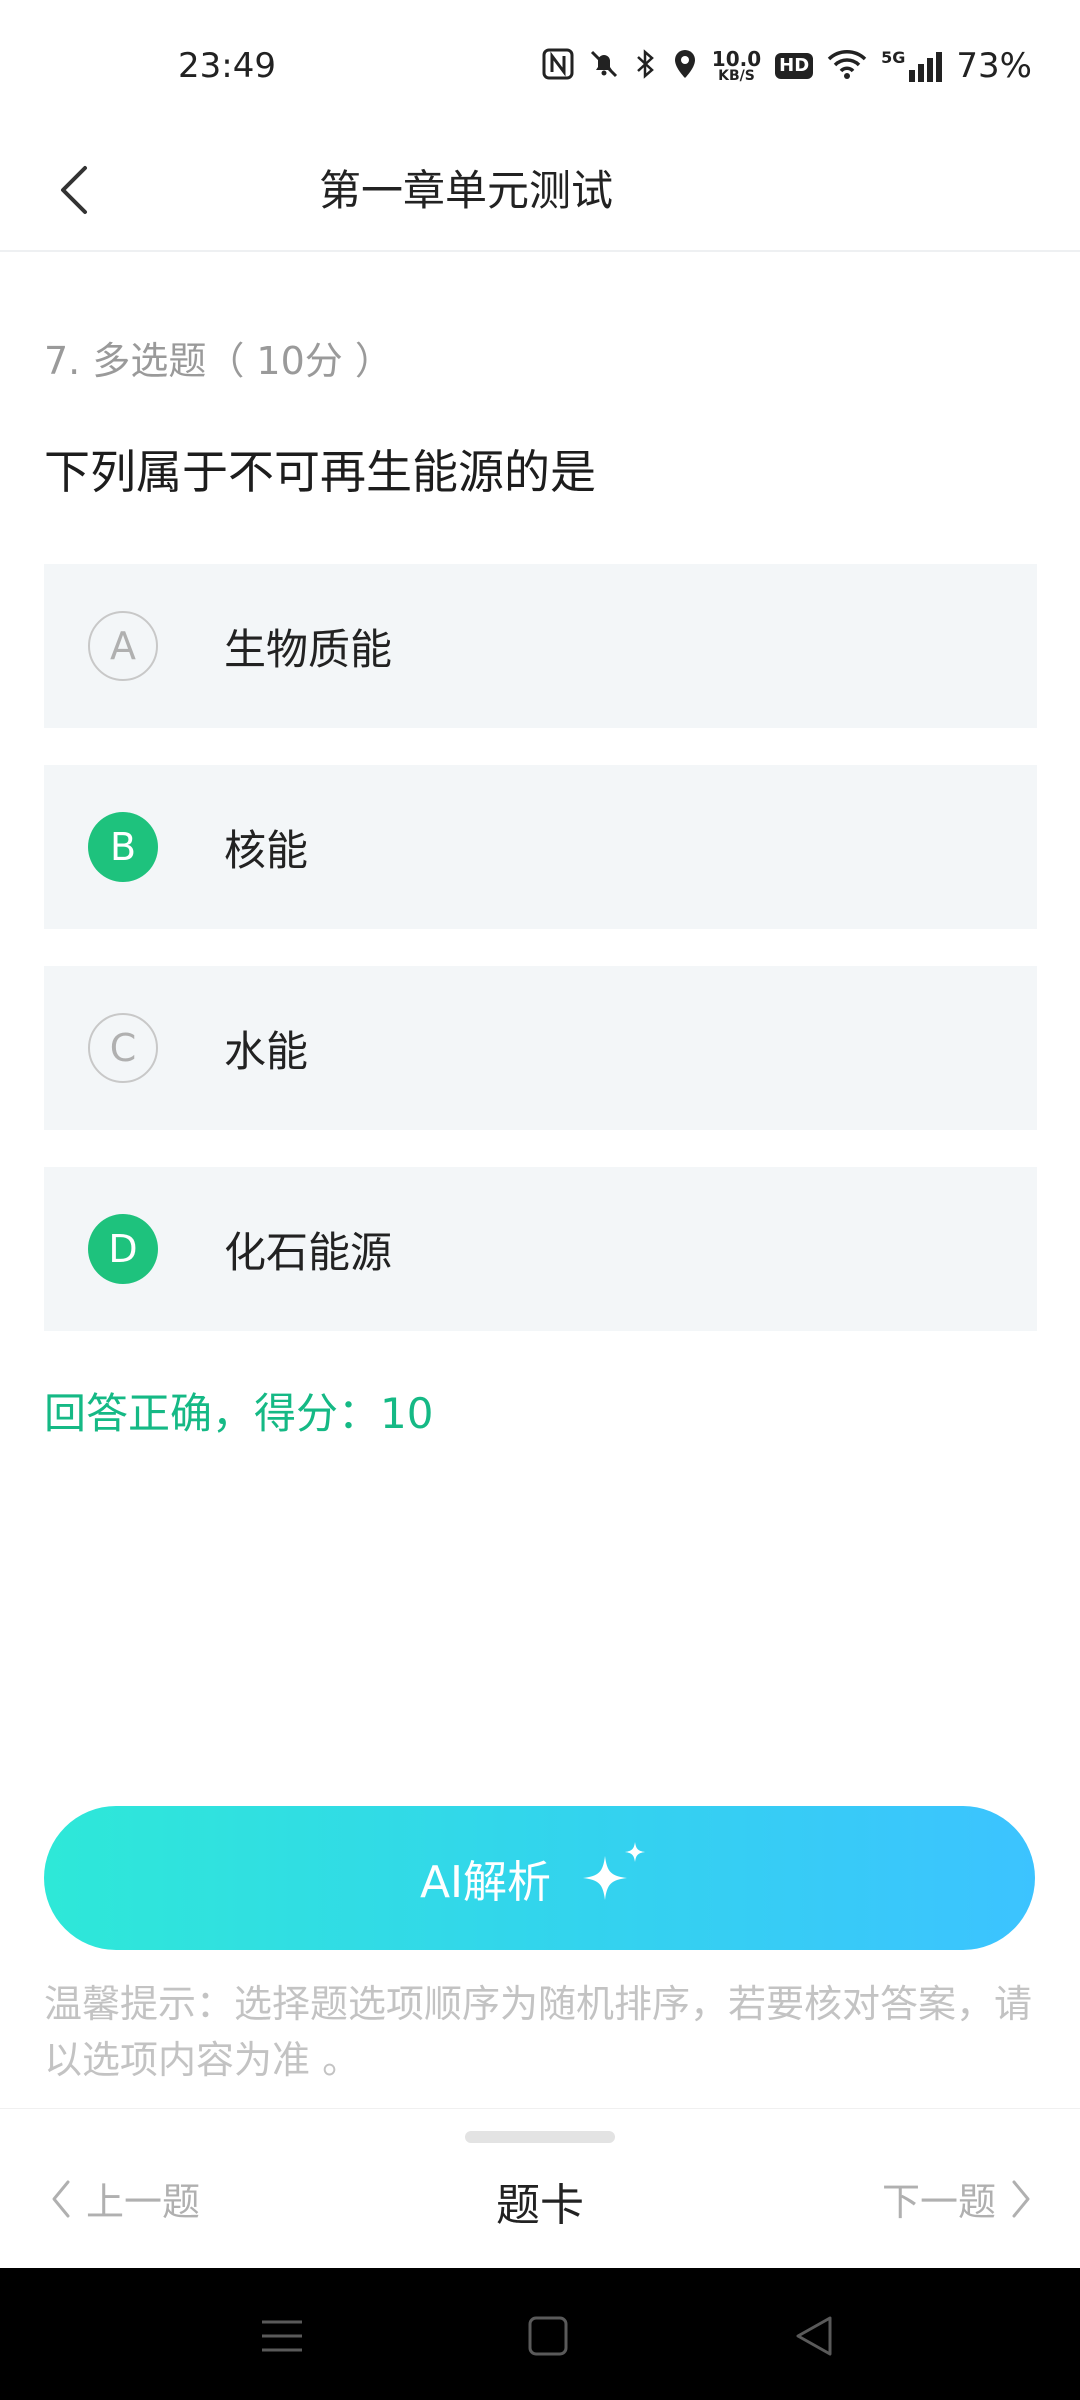 The image size is (1080, 2400). I want to click on option-d: D 化石能源, so click(540, 1249).